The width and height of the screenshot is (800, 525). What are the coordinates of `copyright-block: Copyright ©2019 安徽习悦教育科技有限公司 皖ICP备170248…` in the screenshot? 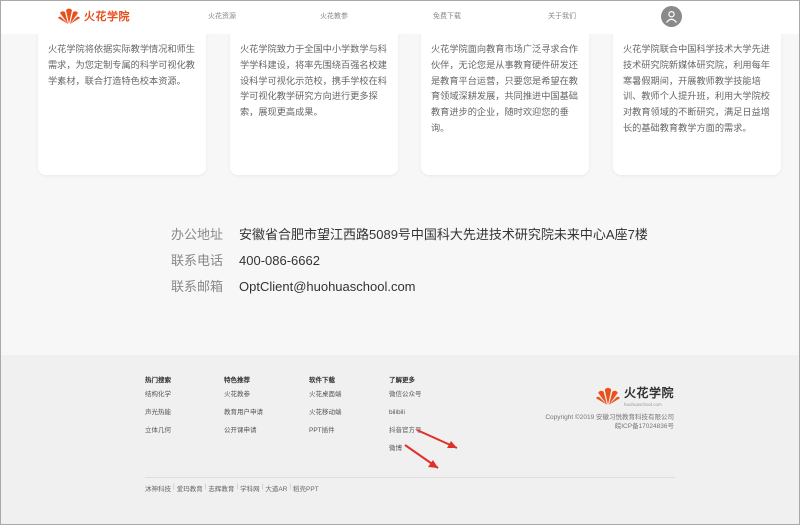 It's located at (609, 422).